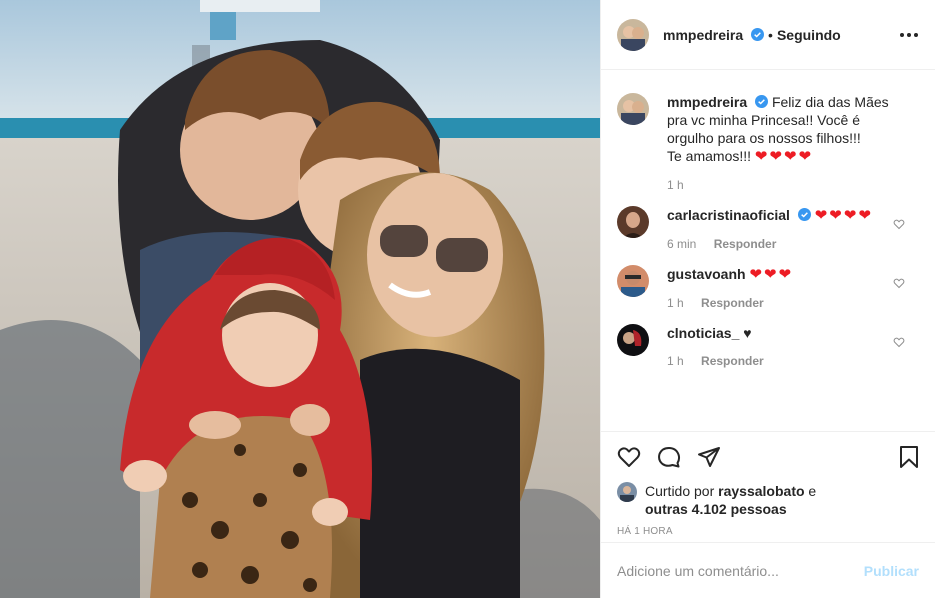 Image resolution: width=935 pixels, height=598 pixels. Describe the element at coordinates (633, 109) in the screenshot. I see `caption-avatar` at that location.